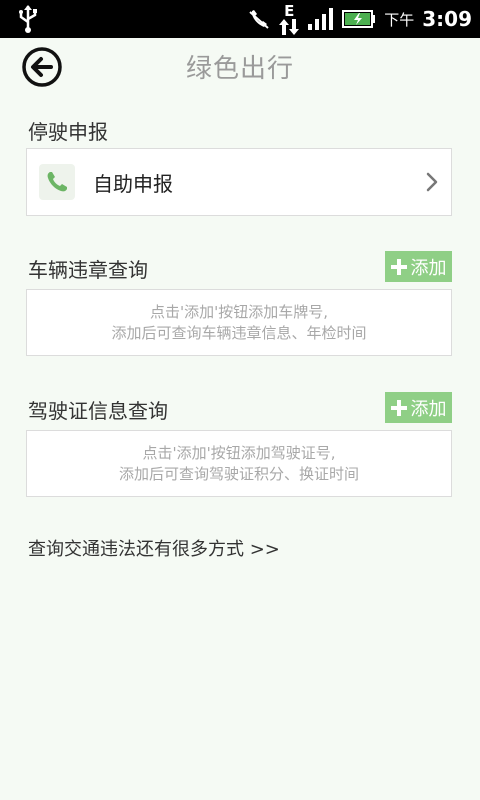 The width and height of the screenshot is (480, 800). I want to click on self-report-label: 自助申报, so click(133, 183).